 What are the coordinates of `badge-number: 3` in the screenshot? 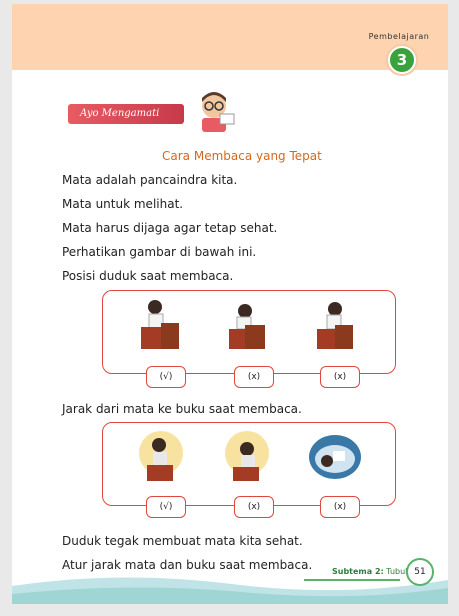 It's located at (402, 60).